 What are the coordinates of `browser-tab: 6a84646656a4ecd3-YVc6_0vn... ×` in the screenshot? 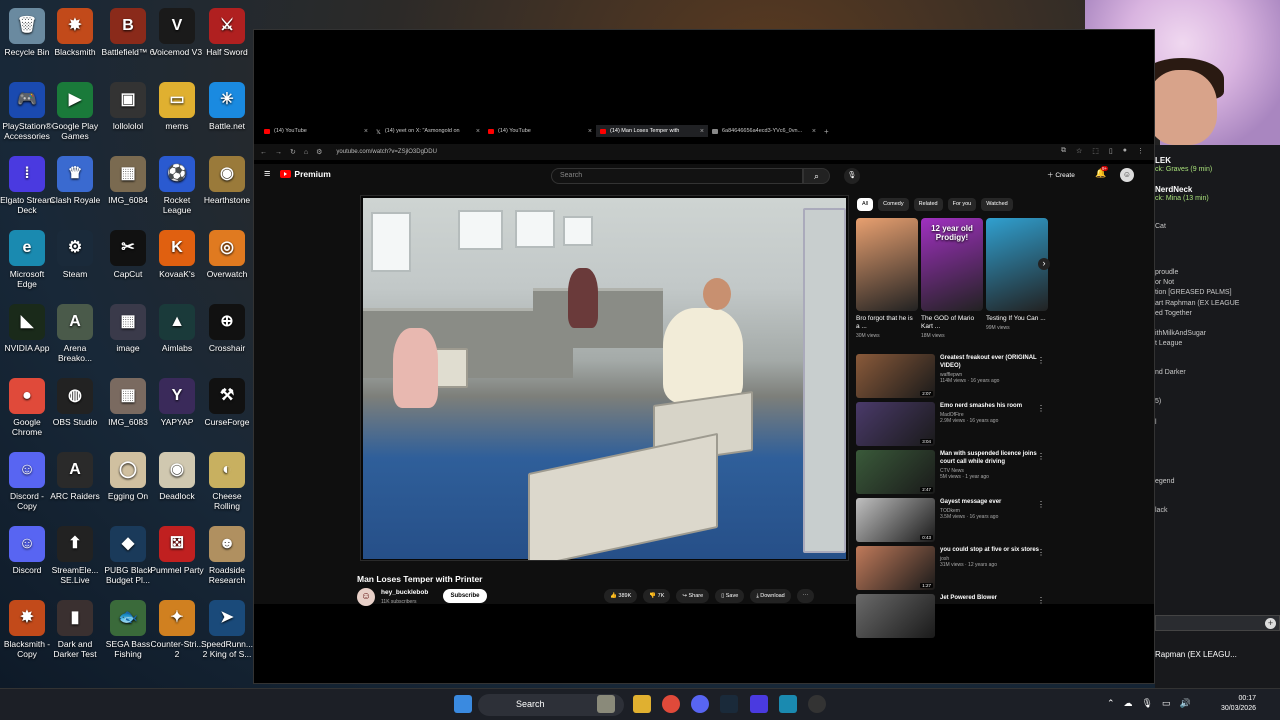 It's located at (764, 131).